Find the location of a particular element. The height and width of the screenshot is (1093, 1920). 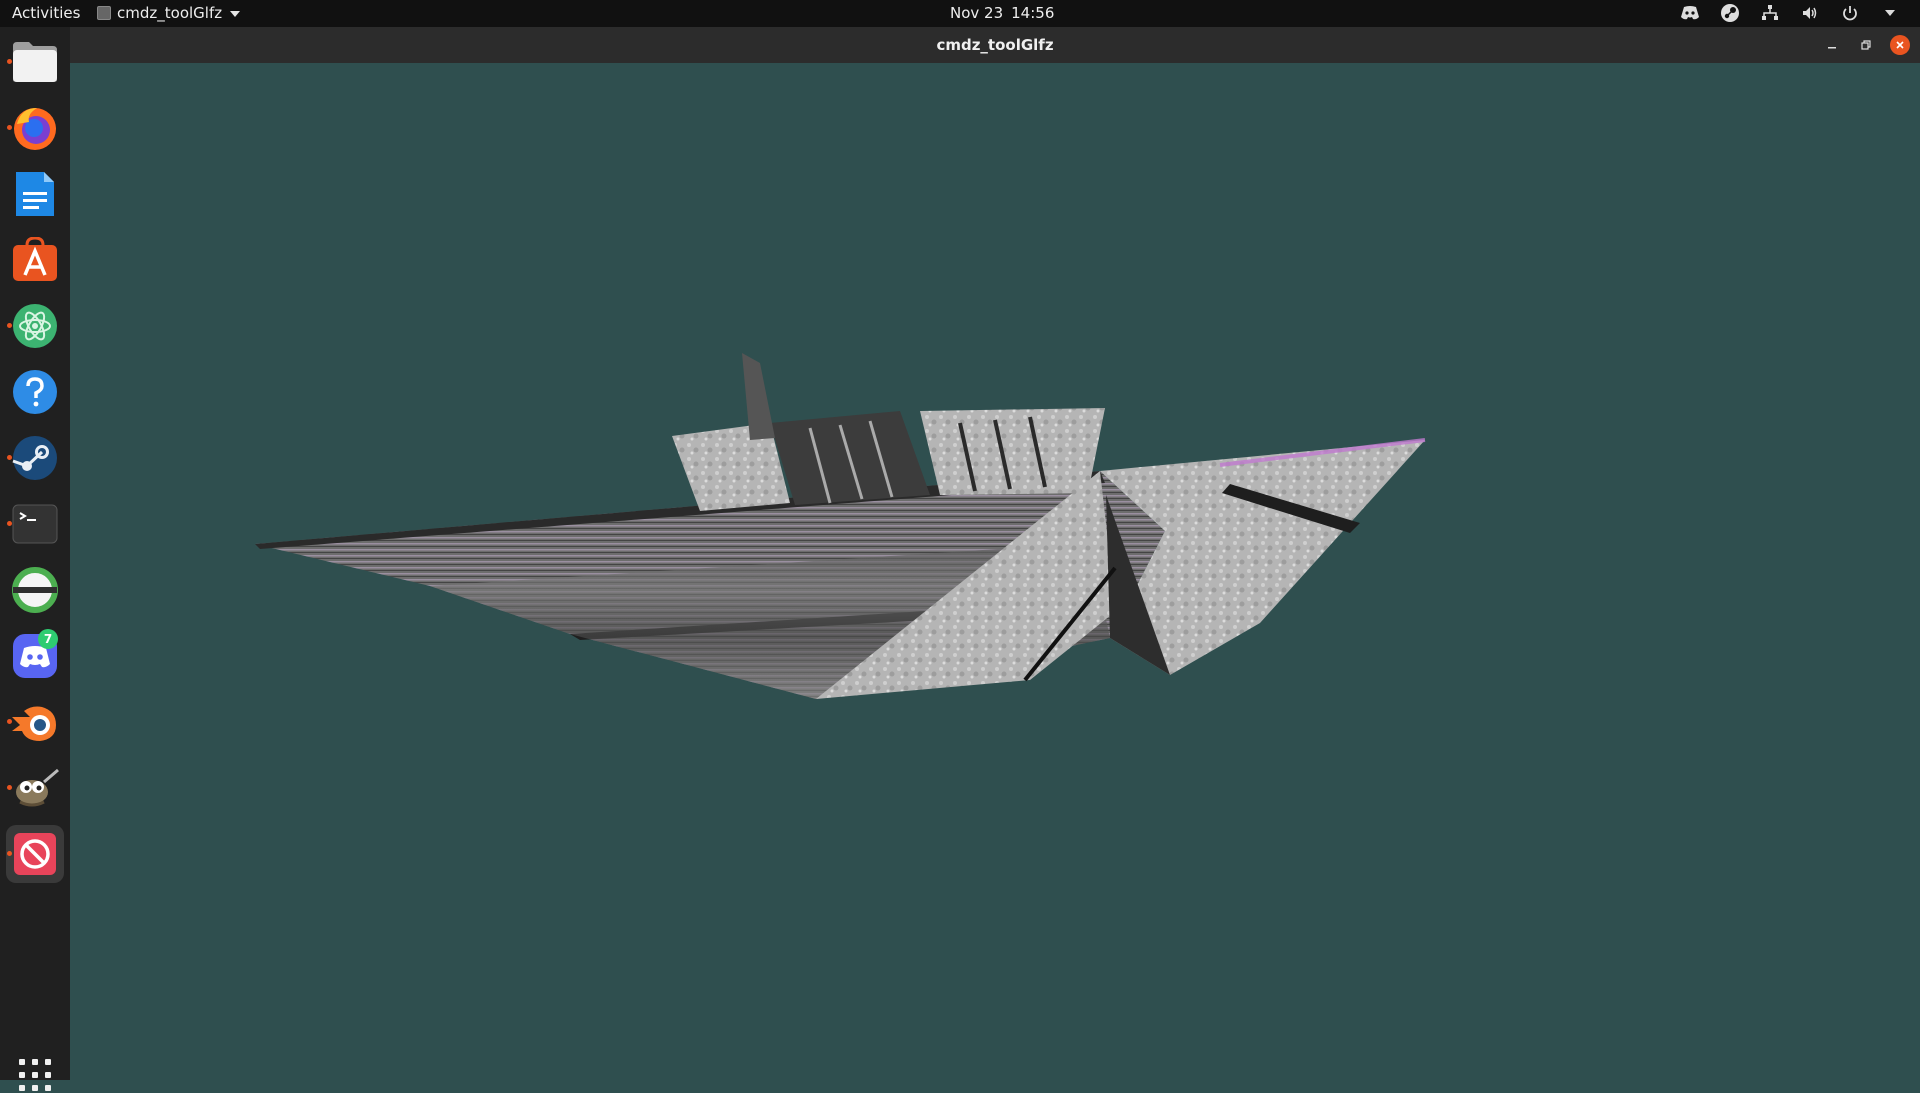

steam-icon is located at coordinates (34, 458).